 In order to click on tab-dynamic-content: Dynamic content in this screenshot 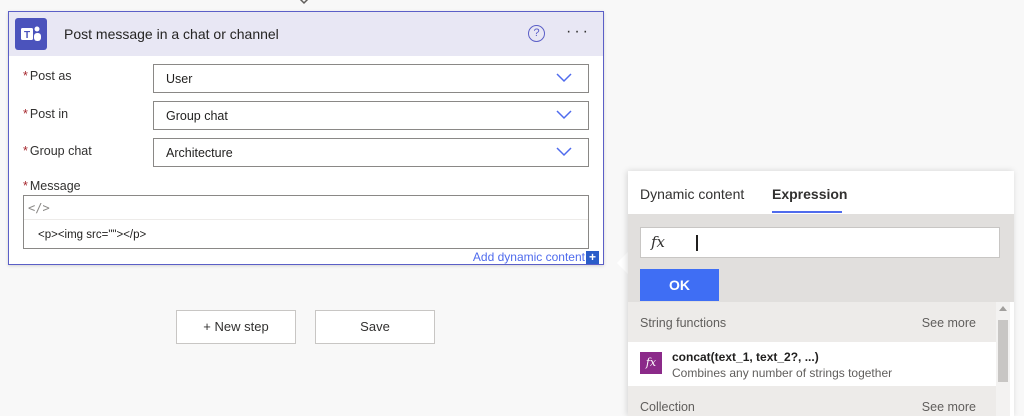, I will do `click(692, 194)`.